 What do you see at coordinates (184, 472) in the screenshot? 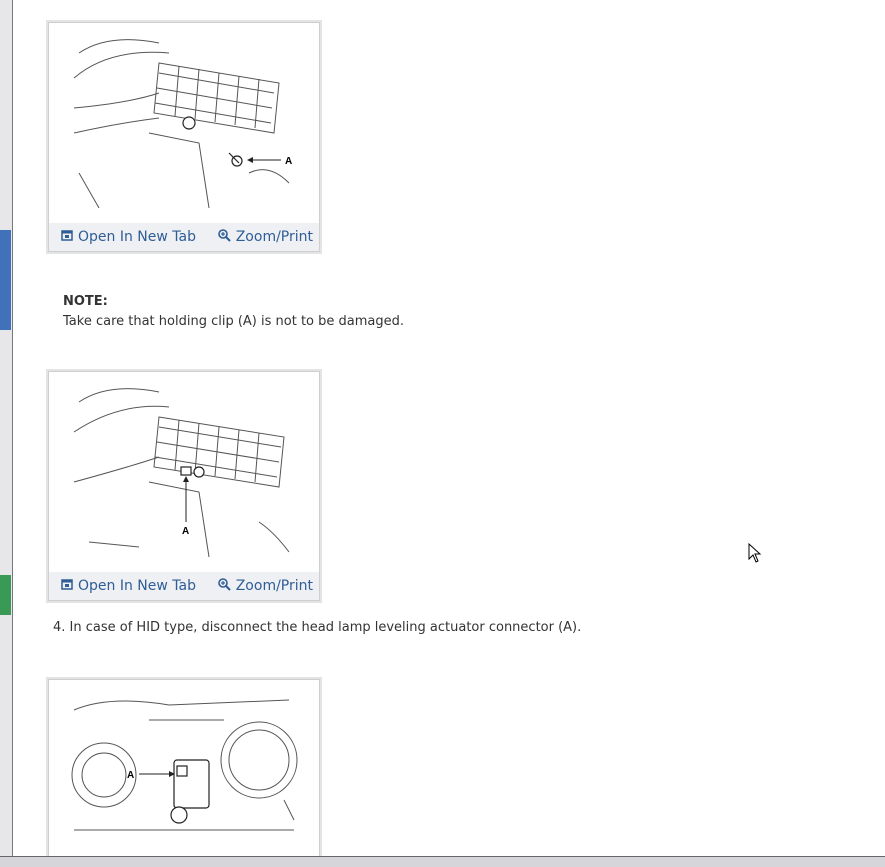
I see `figure-2-illustration: A` at bounding box center [184, 472].